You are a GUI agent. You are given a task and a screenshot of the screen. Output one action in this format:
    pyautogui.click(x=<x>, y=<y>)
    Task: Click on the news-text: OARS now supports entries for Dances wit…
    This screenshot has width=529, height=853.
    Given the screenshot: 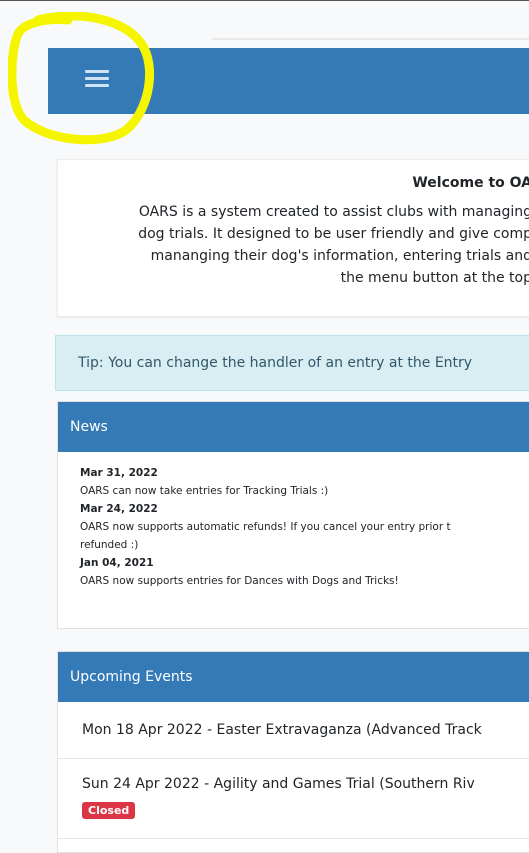 What is the action you would take?
    pyautogui.click(x=239, y=581)
    